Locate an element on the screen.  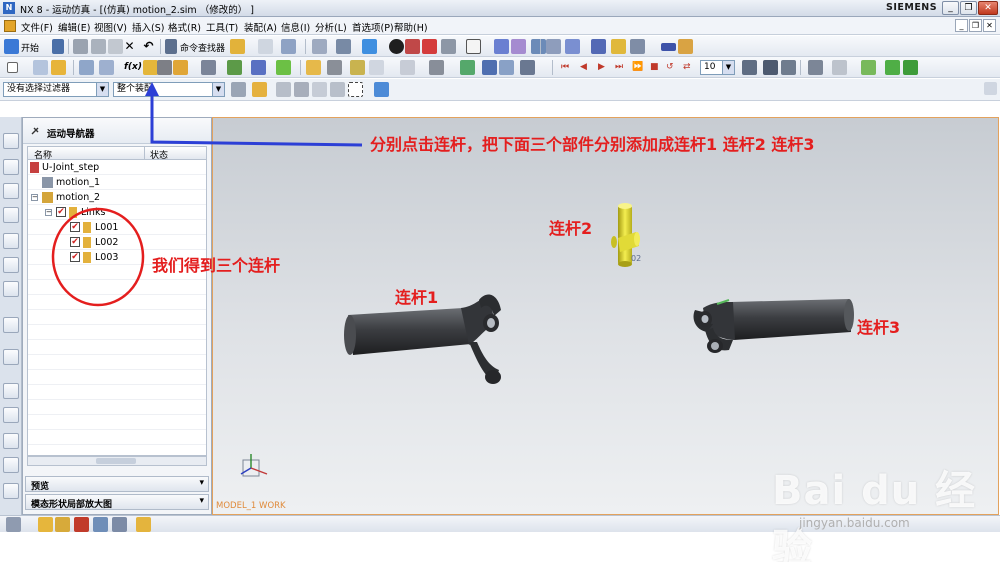
record-icon is located at coordinates (749, 67).